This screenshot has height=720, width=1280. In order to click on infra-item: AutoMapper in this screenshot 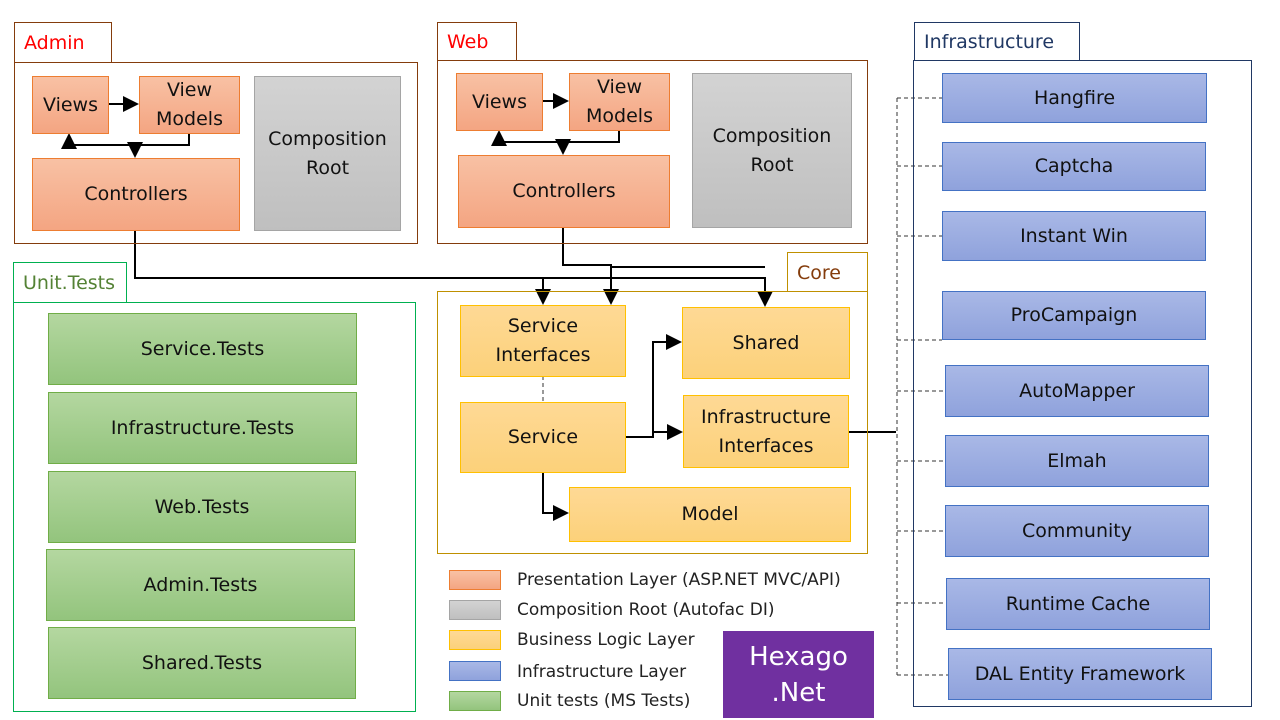, I will do `click(1077, 391)`.